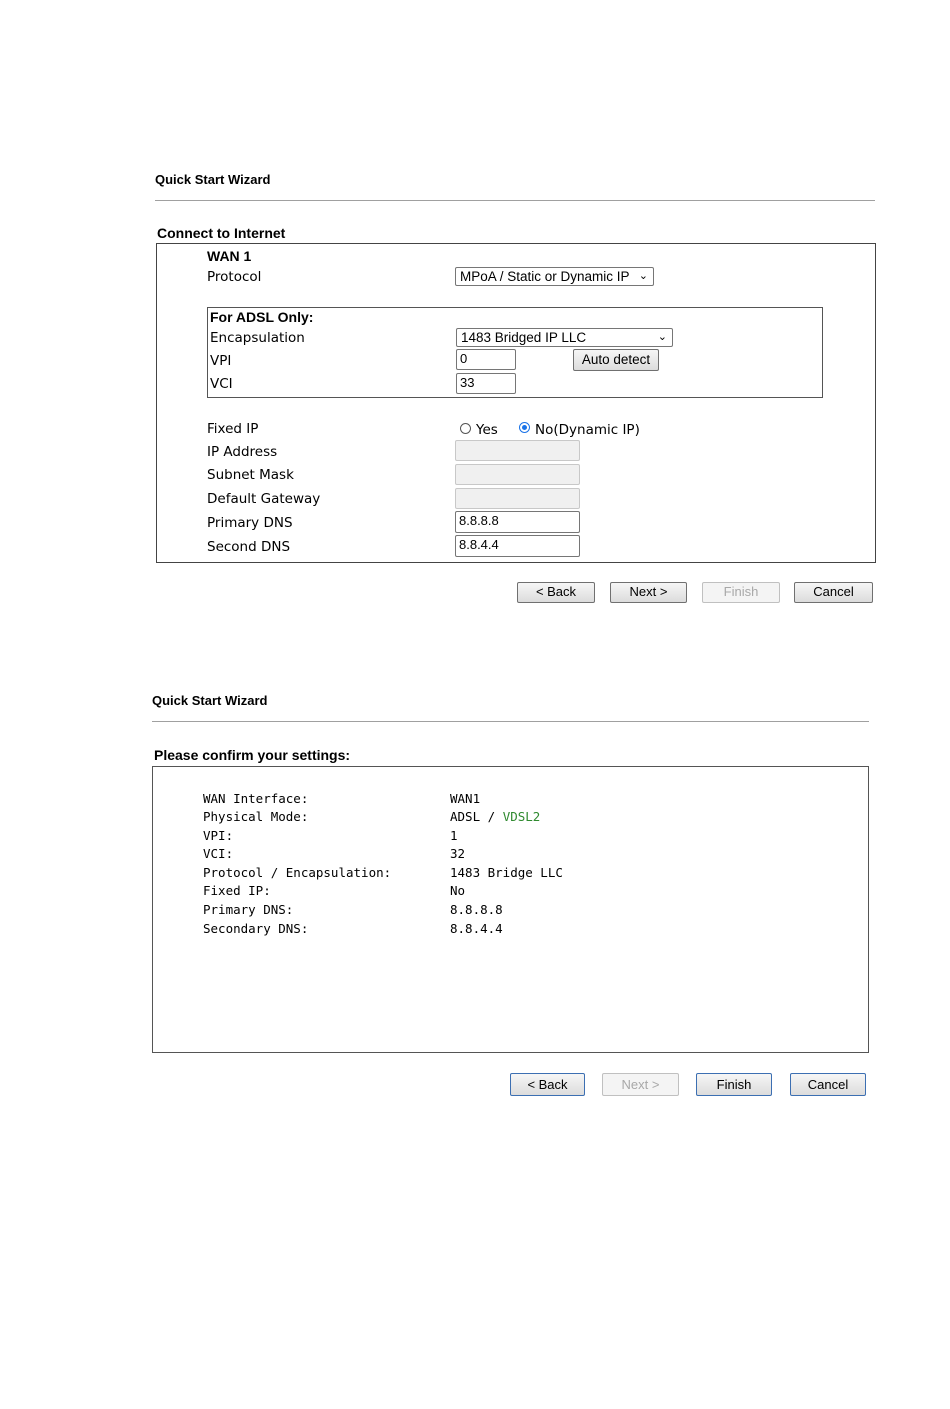 The width and height of the screenshot is (950, 1409). I want to click on confirm-label: VPI:, so click(218, 835).